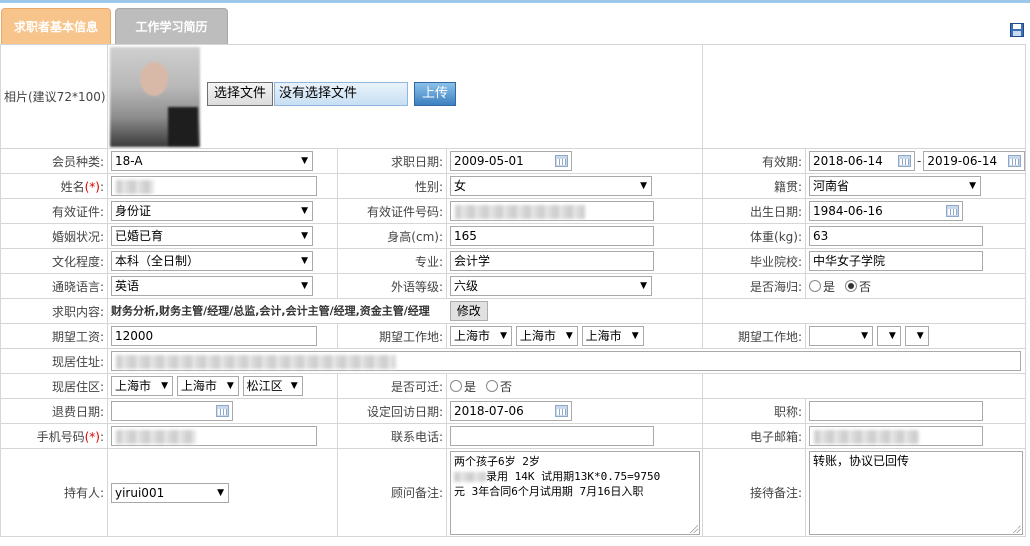 This screenshot has height=546, width=1030. I want to click on gender-label: 性别:, so click(392, 186).